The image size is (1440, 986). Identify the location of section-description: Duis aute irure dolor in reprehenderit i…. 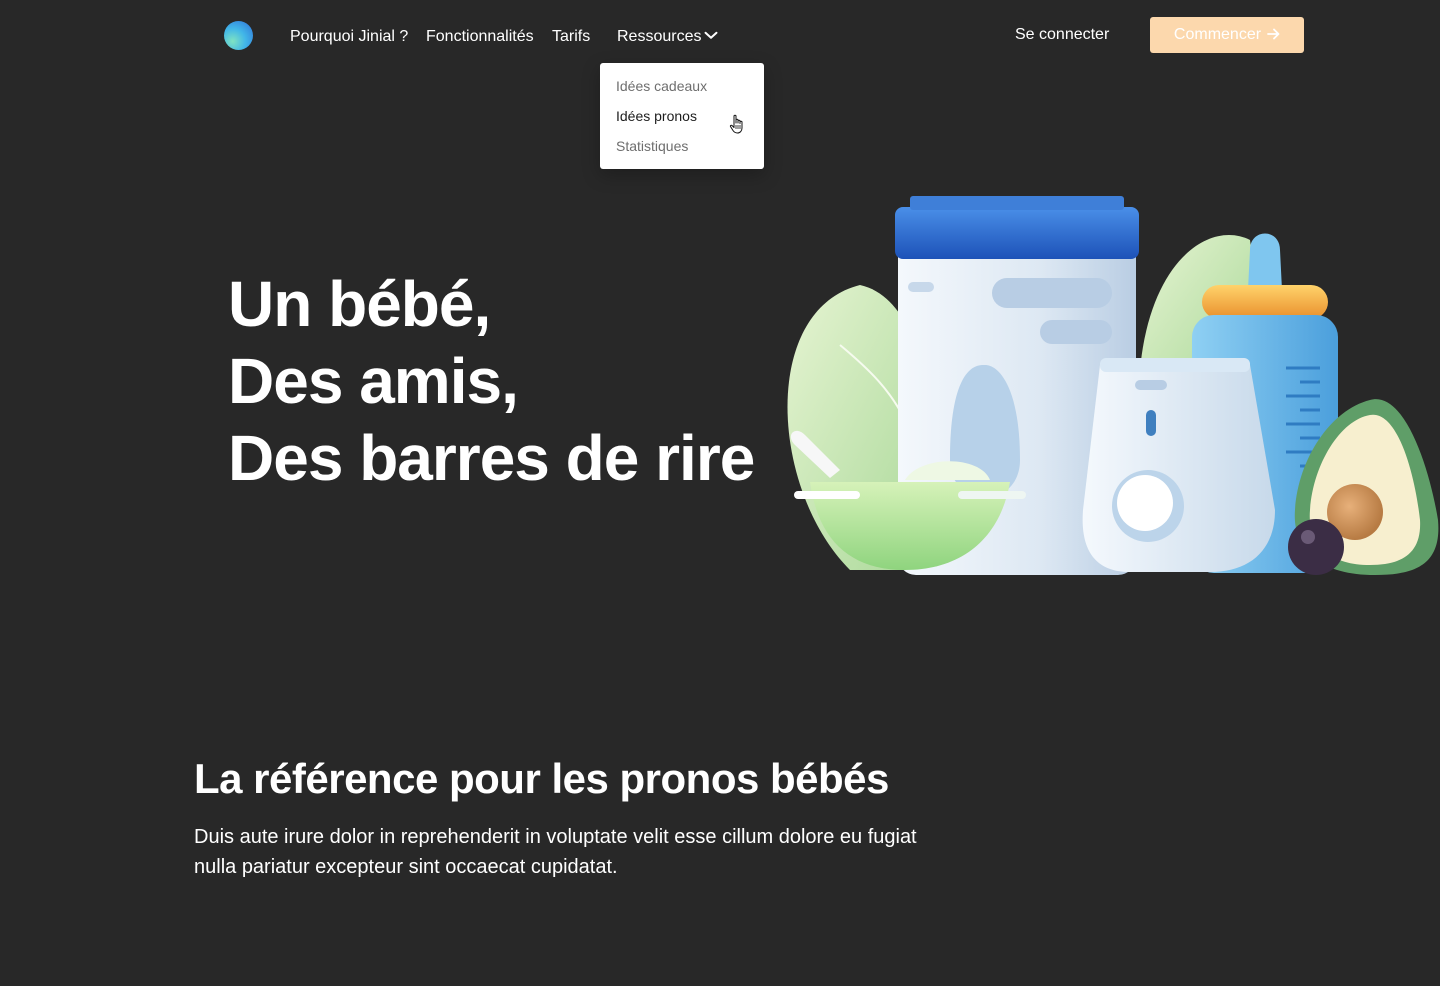
(555, 852).